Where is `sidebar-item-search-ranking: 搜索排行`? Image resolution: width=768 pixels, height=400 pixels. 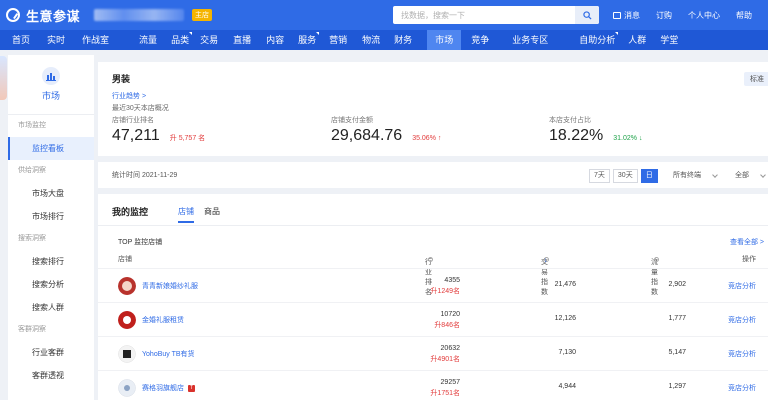 sidebar-item-search-ranking: 搜索排行 is located at coordinates (51, 261).